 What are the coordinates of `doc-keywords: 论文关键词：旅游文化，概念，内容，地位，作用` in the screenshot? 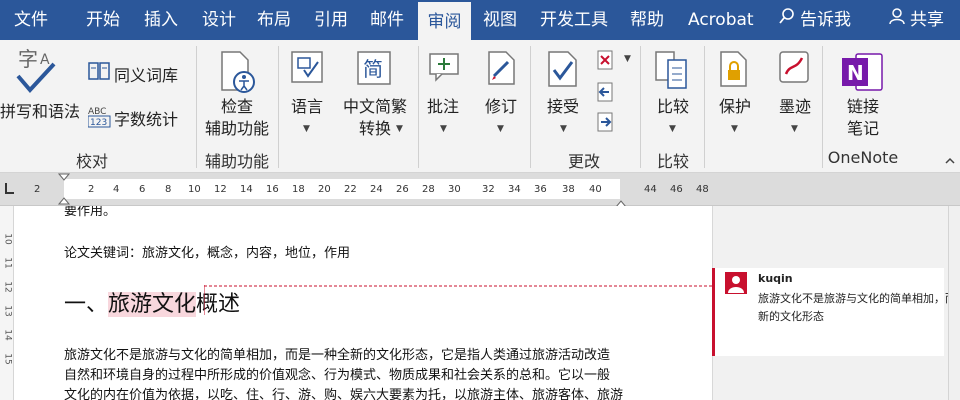 It's located at (207, 253).